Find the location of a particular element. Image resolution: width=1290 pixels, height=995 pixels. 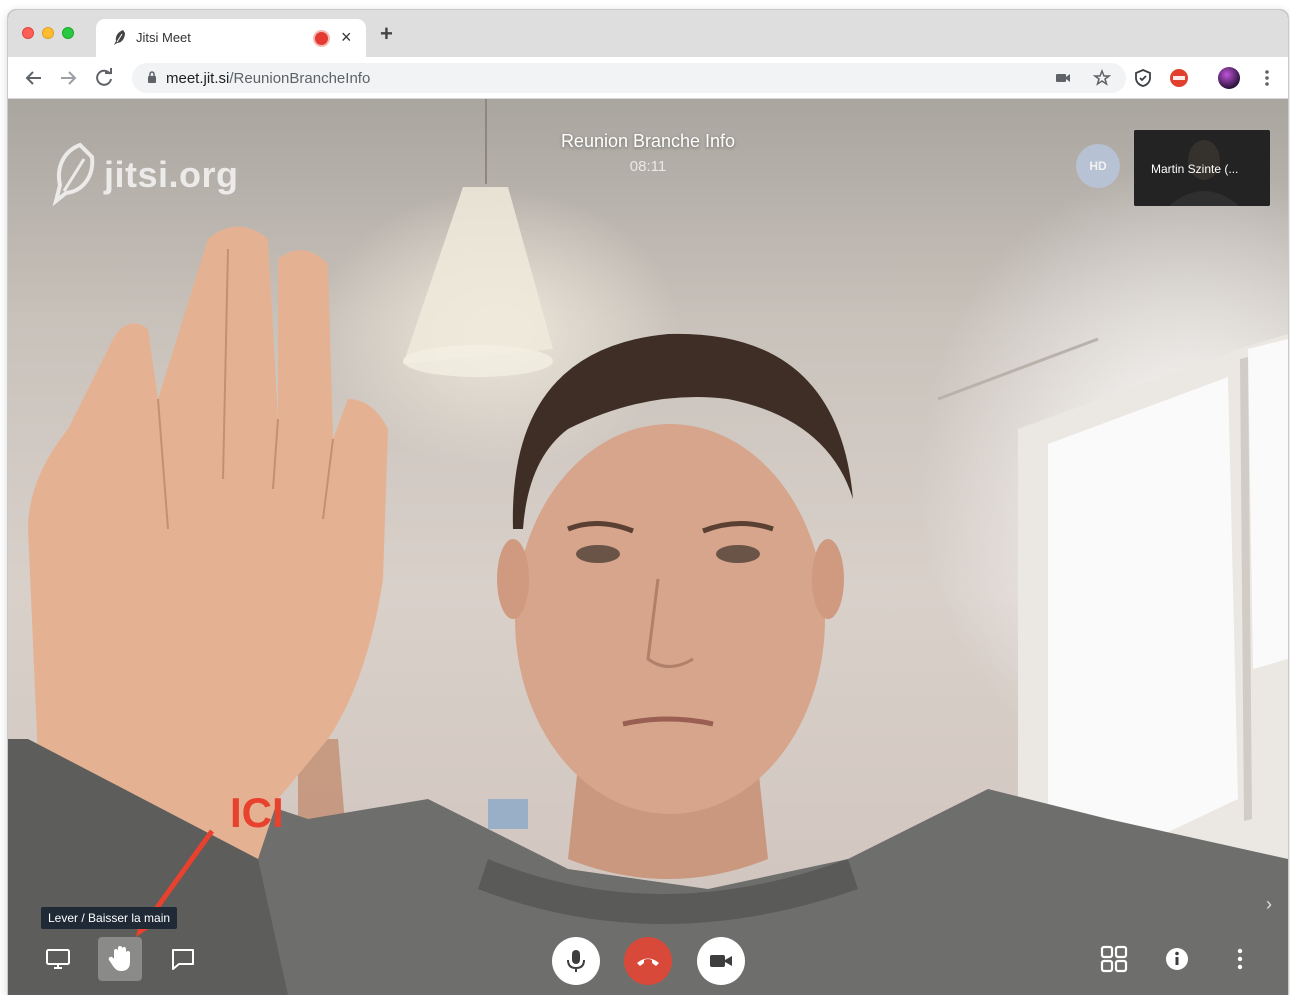

participant-avatar: HD is located at coordinates (1098, 166).